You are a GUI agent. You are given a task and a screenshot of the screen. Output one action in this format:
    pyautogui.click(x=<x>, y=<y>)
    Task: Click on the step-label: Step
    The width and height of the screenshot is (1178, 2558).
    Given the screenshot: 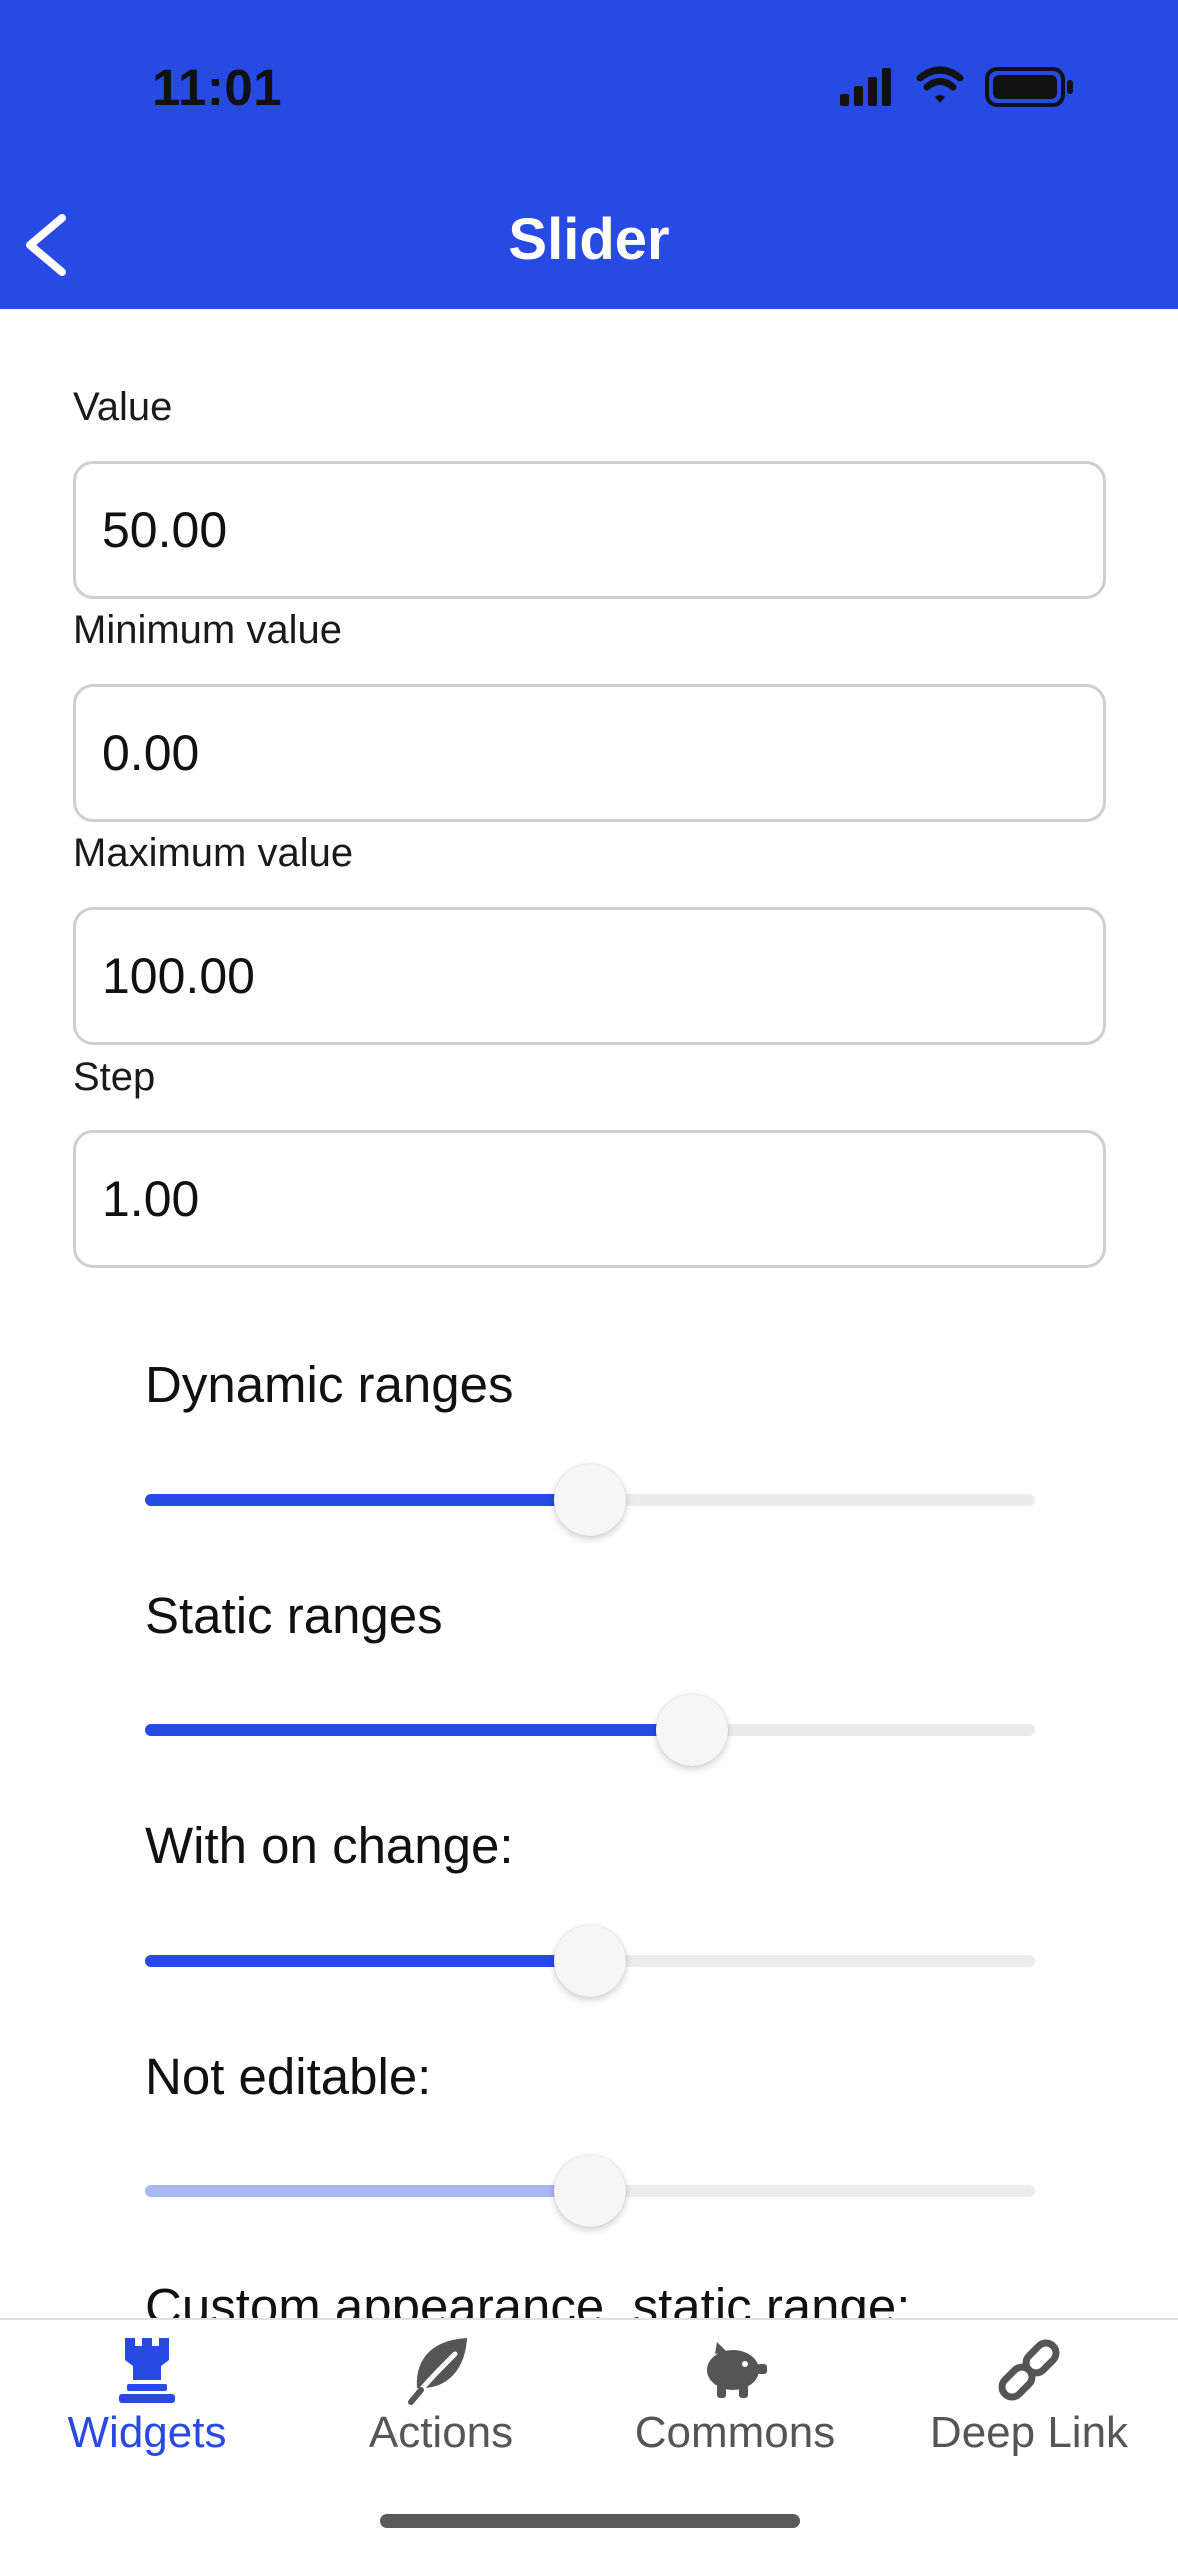 What is the action you would take?
    pyautogui.click(x=114, y=1077)
    